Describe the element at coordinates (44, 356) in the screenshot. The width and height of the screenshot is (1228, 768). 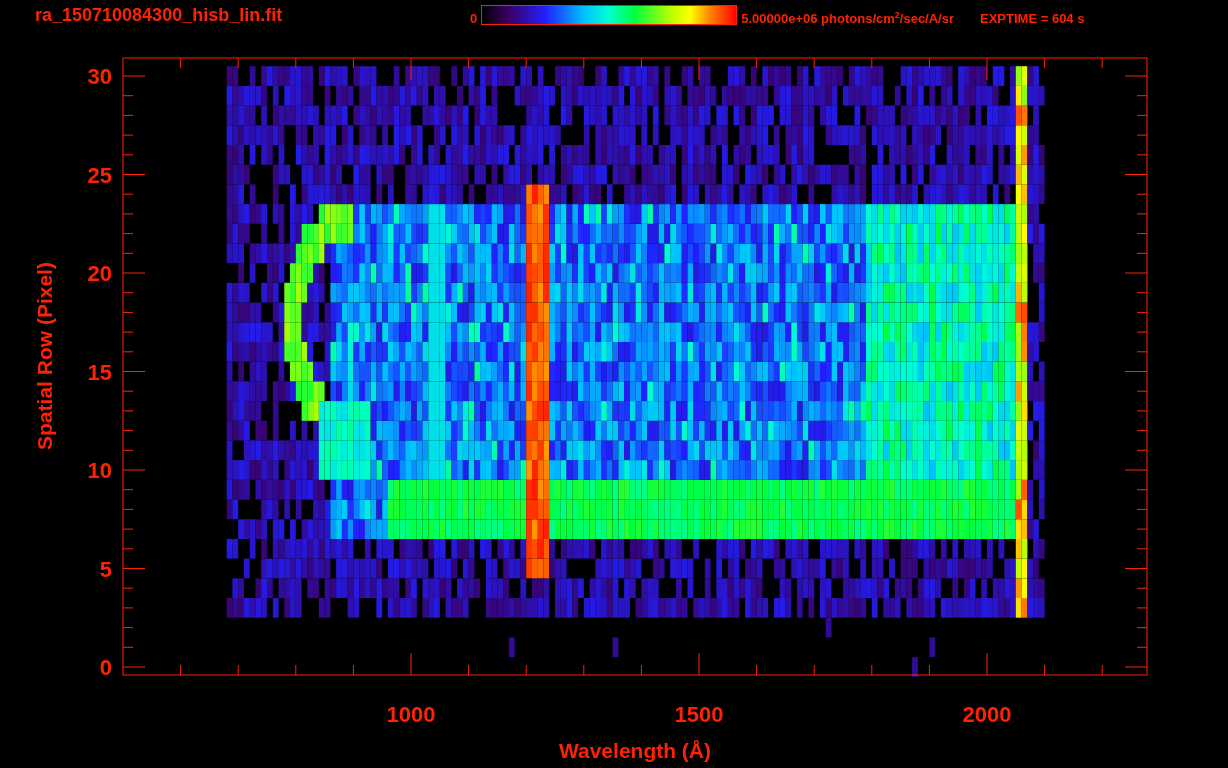
I see `y-axis-label: Spatial Row (Pixel)` at that location.